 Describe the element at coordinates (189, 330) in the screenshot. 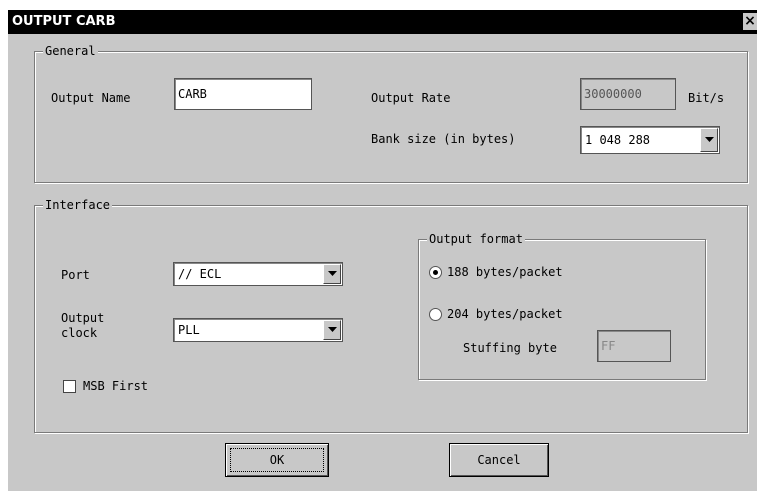

I see `output-clock-value: PLL` at that location.